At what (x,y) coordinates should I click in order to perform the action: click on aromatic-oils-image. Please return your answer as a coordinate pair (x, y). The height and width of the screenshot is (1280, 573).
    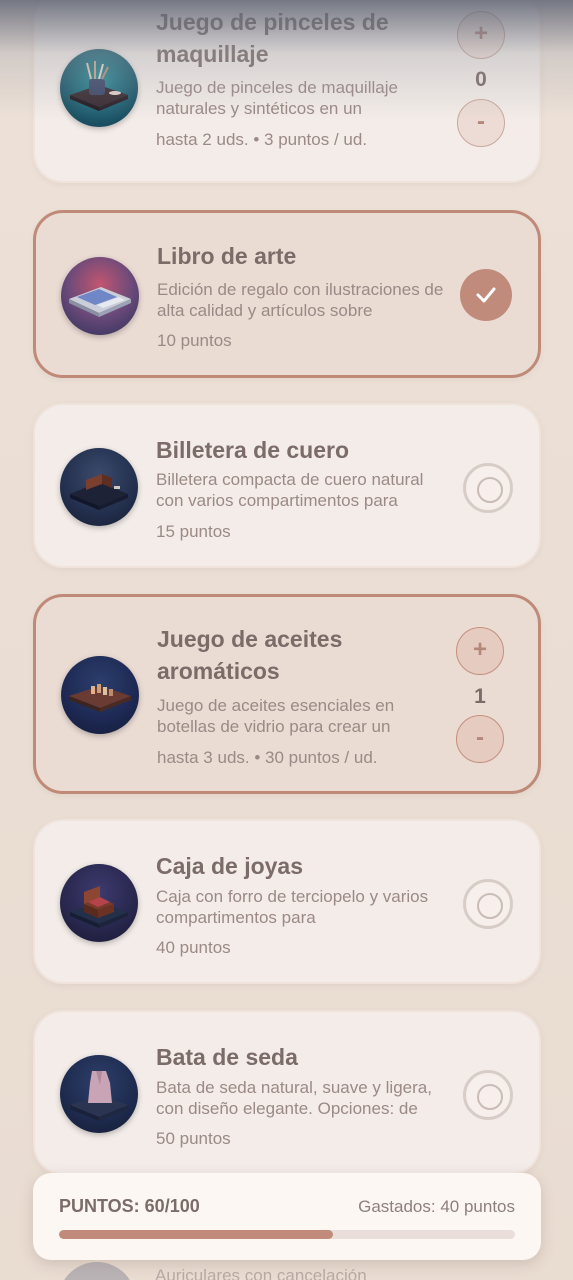
    Looking at the image, I should click on (100, 695).